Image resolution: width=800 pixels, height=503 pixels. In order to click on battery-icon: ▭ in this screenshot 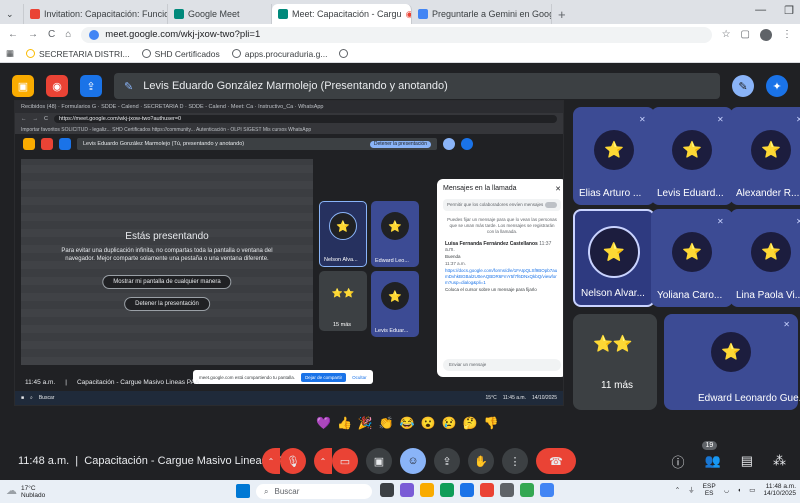, I will do `click(752, 490)`.